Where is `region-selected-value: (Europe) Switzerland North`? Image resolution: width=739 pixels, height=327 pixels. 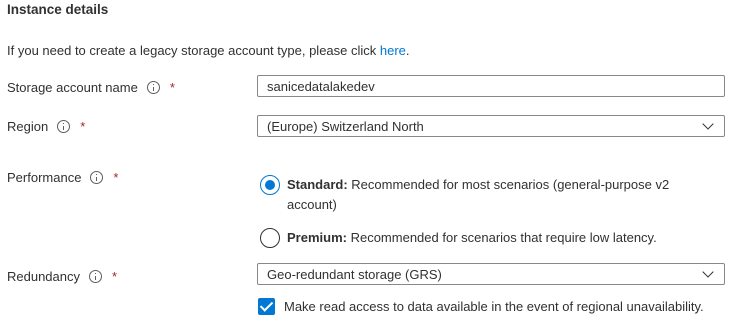
region-selected-value: (Europe) Switzerland North is located at coordinates (345, 126).